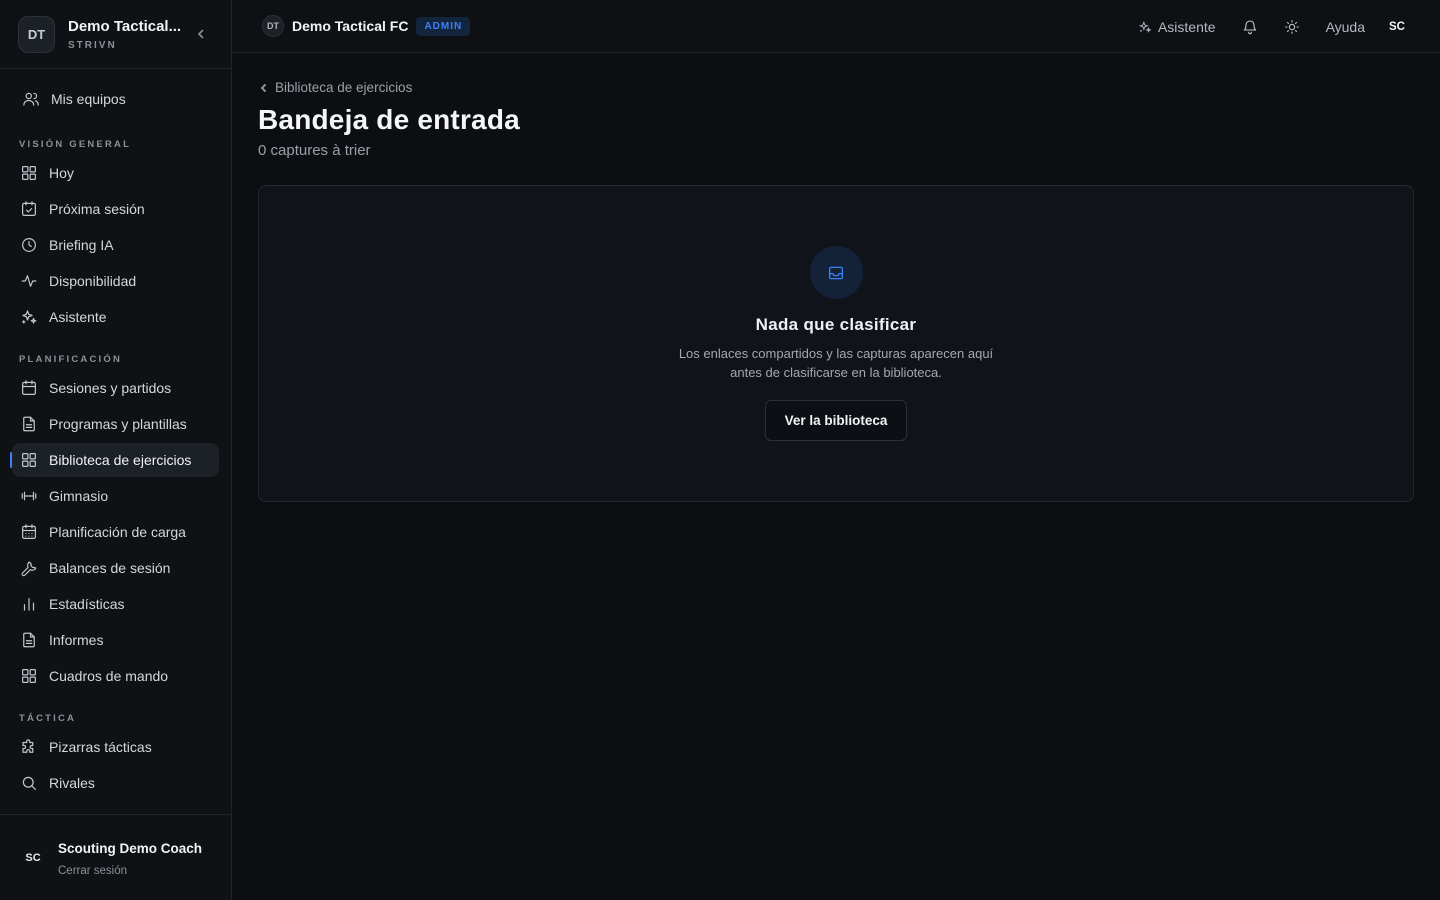  What do you see at coordinates (1250, 27) in the screenshot?
I see `bell-icon` at bounding box center [1250, 27].